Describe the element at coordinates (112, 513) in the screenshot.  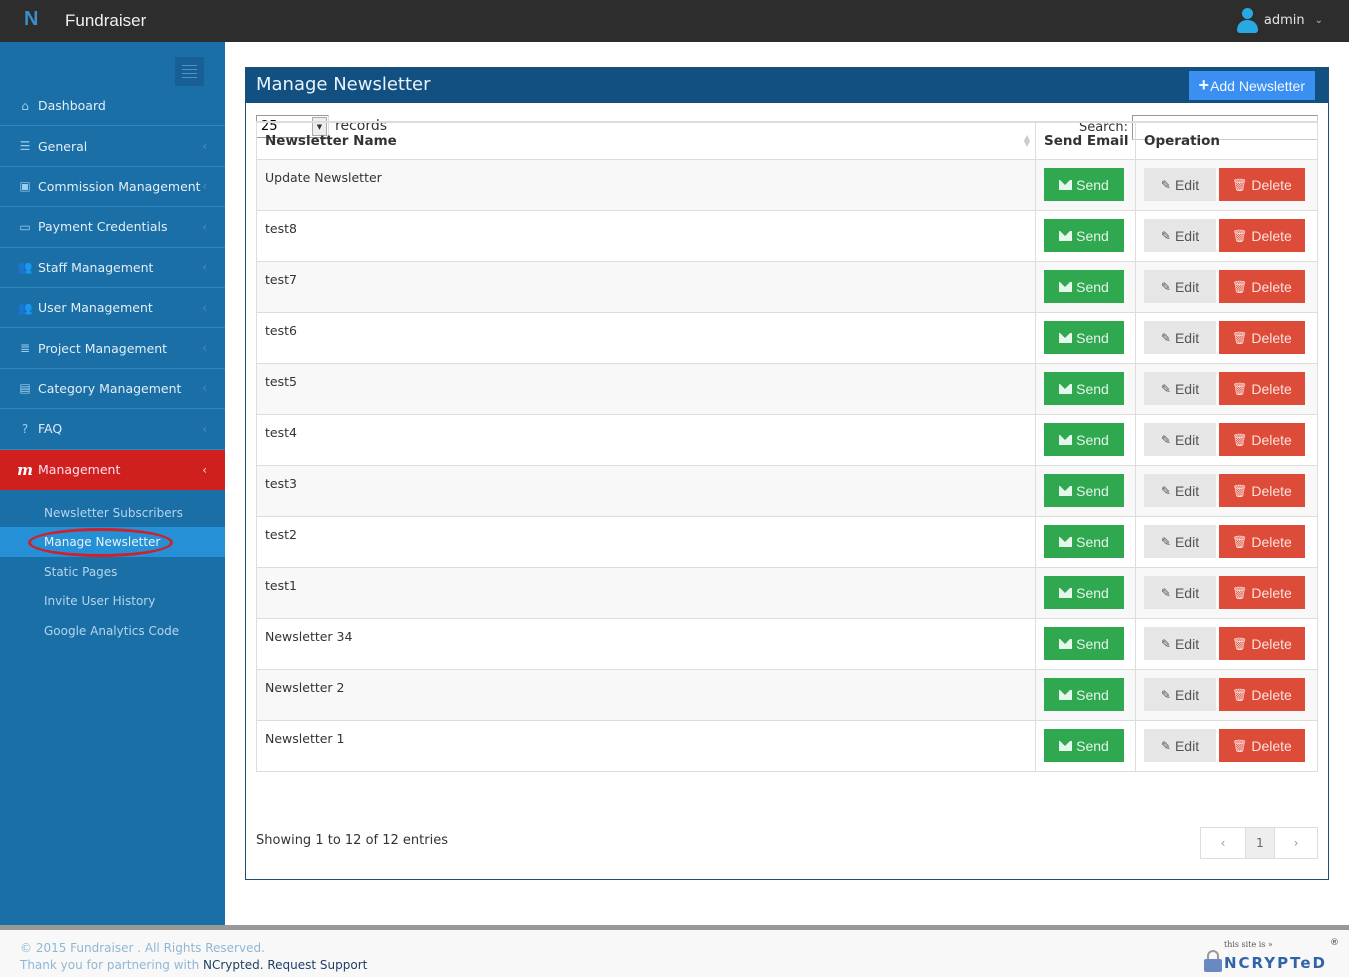
I see `submenu-item-newsletter-subscribers: Newsletter Subscribers` at that location.